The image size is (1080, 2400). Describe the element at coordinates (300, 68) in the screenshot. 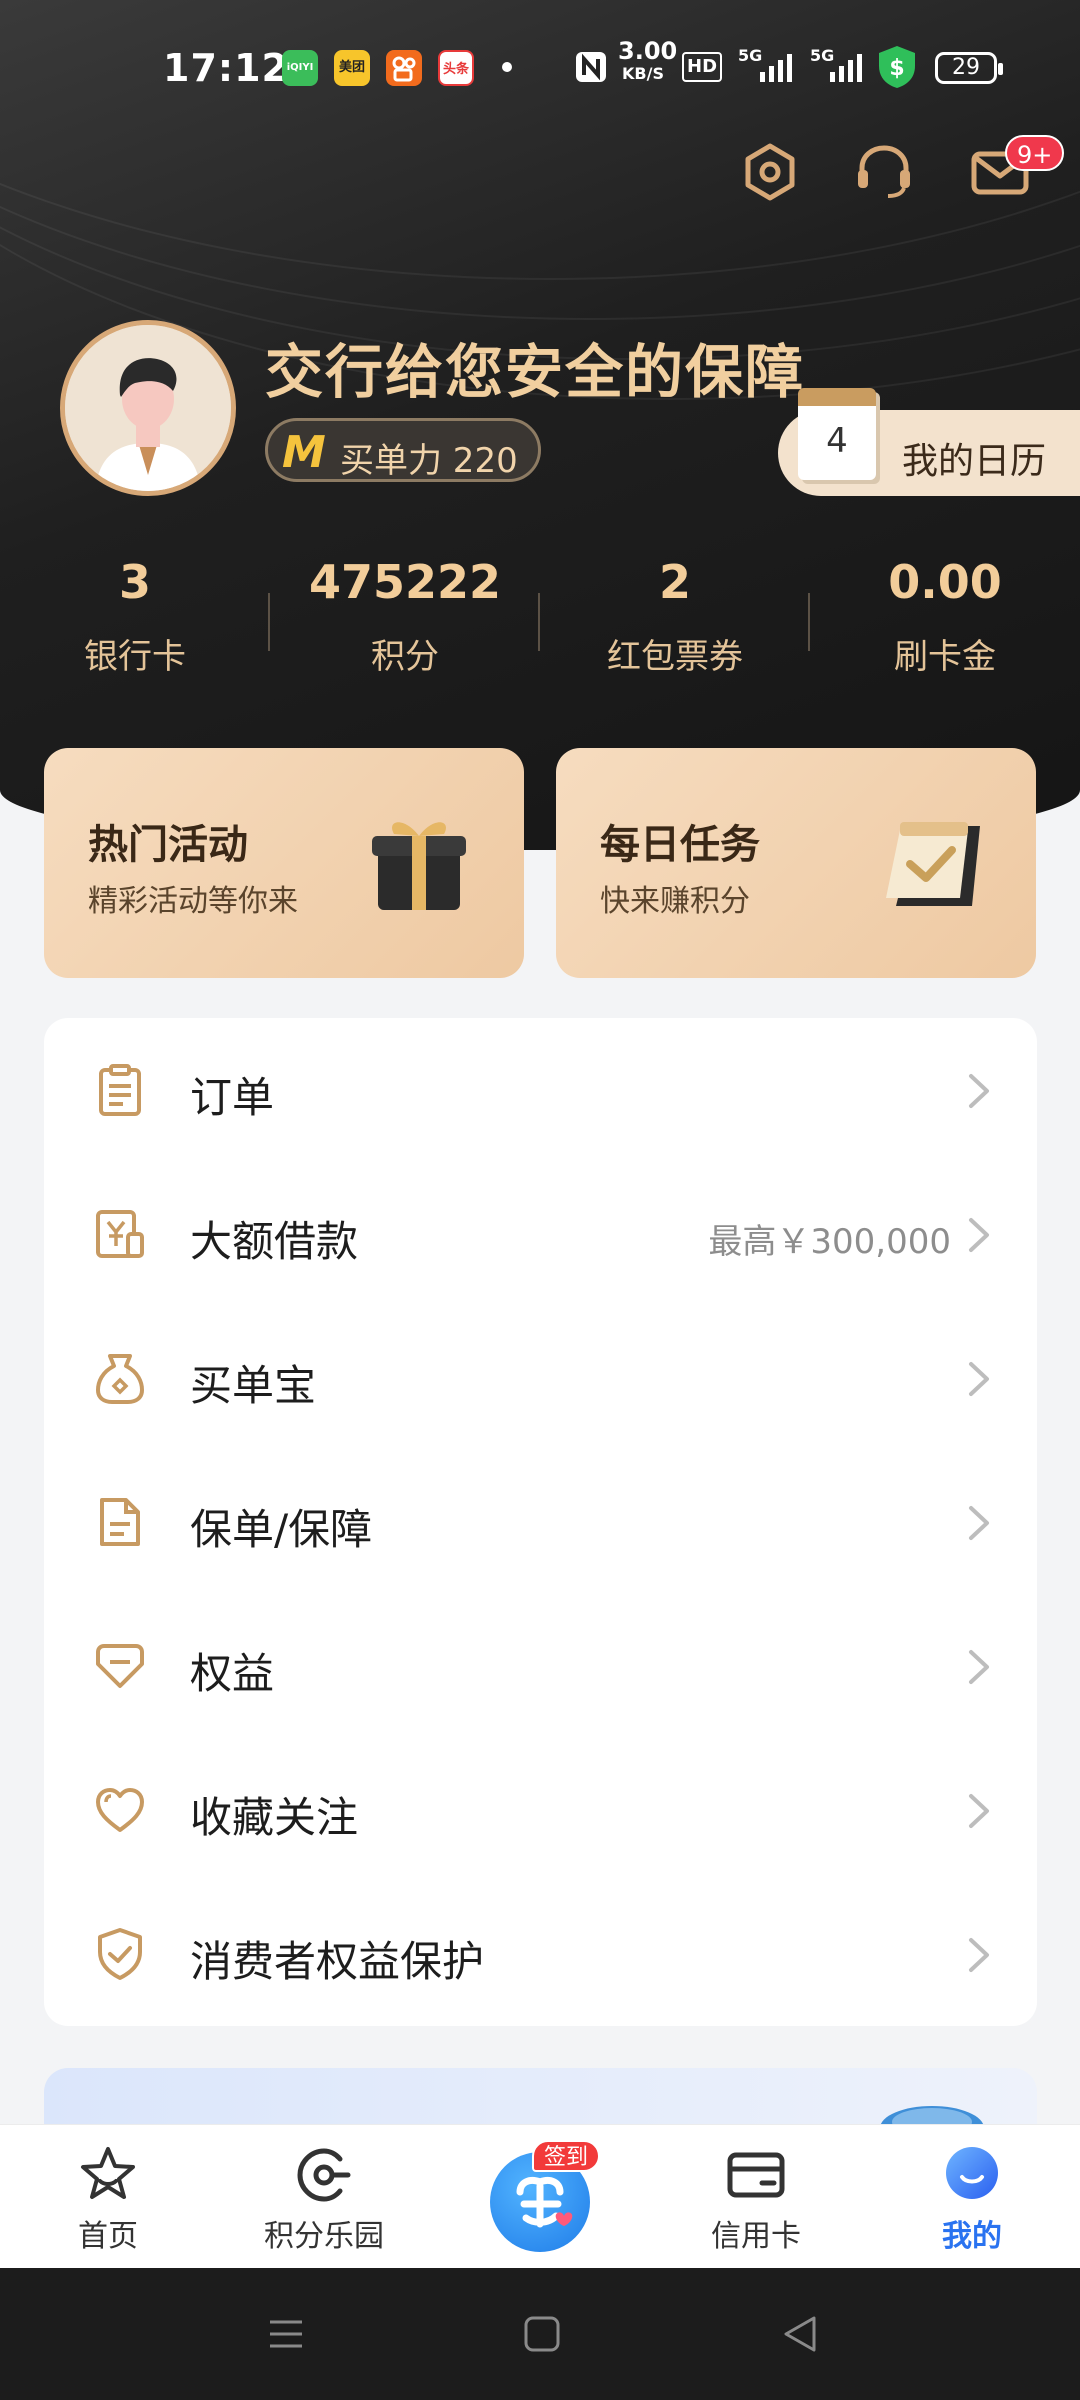

I see `iqiyi-app-icon: iQIYI` at that location.